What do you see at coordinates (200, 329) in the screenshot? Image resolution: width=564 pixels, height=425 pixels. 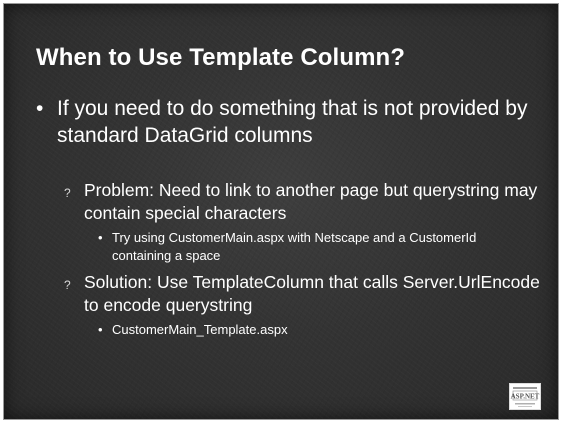 I see `sub-sub-bullet-file-text: CustomerMain_Template.aspx` at bounding box center [200, 329].